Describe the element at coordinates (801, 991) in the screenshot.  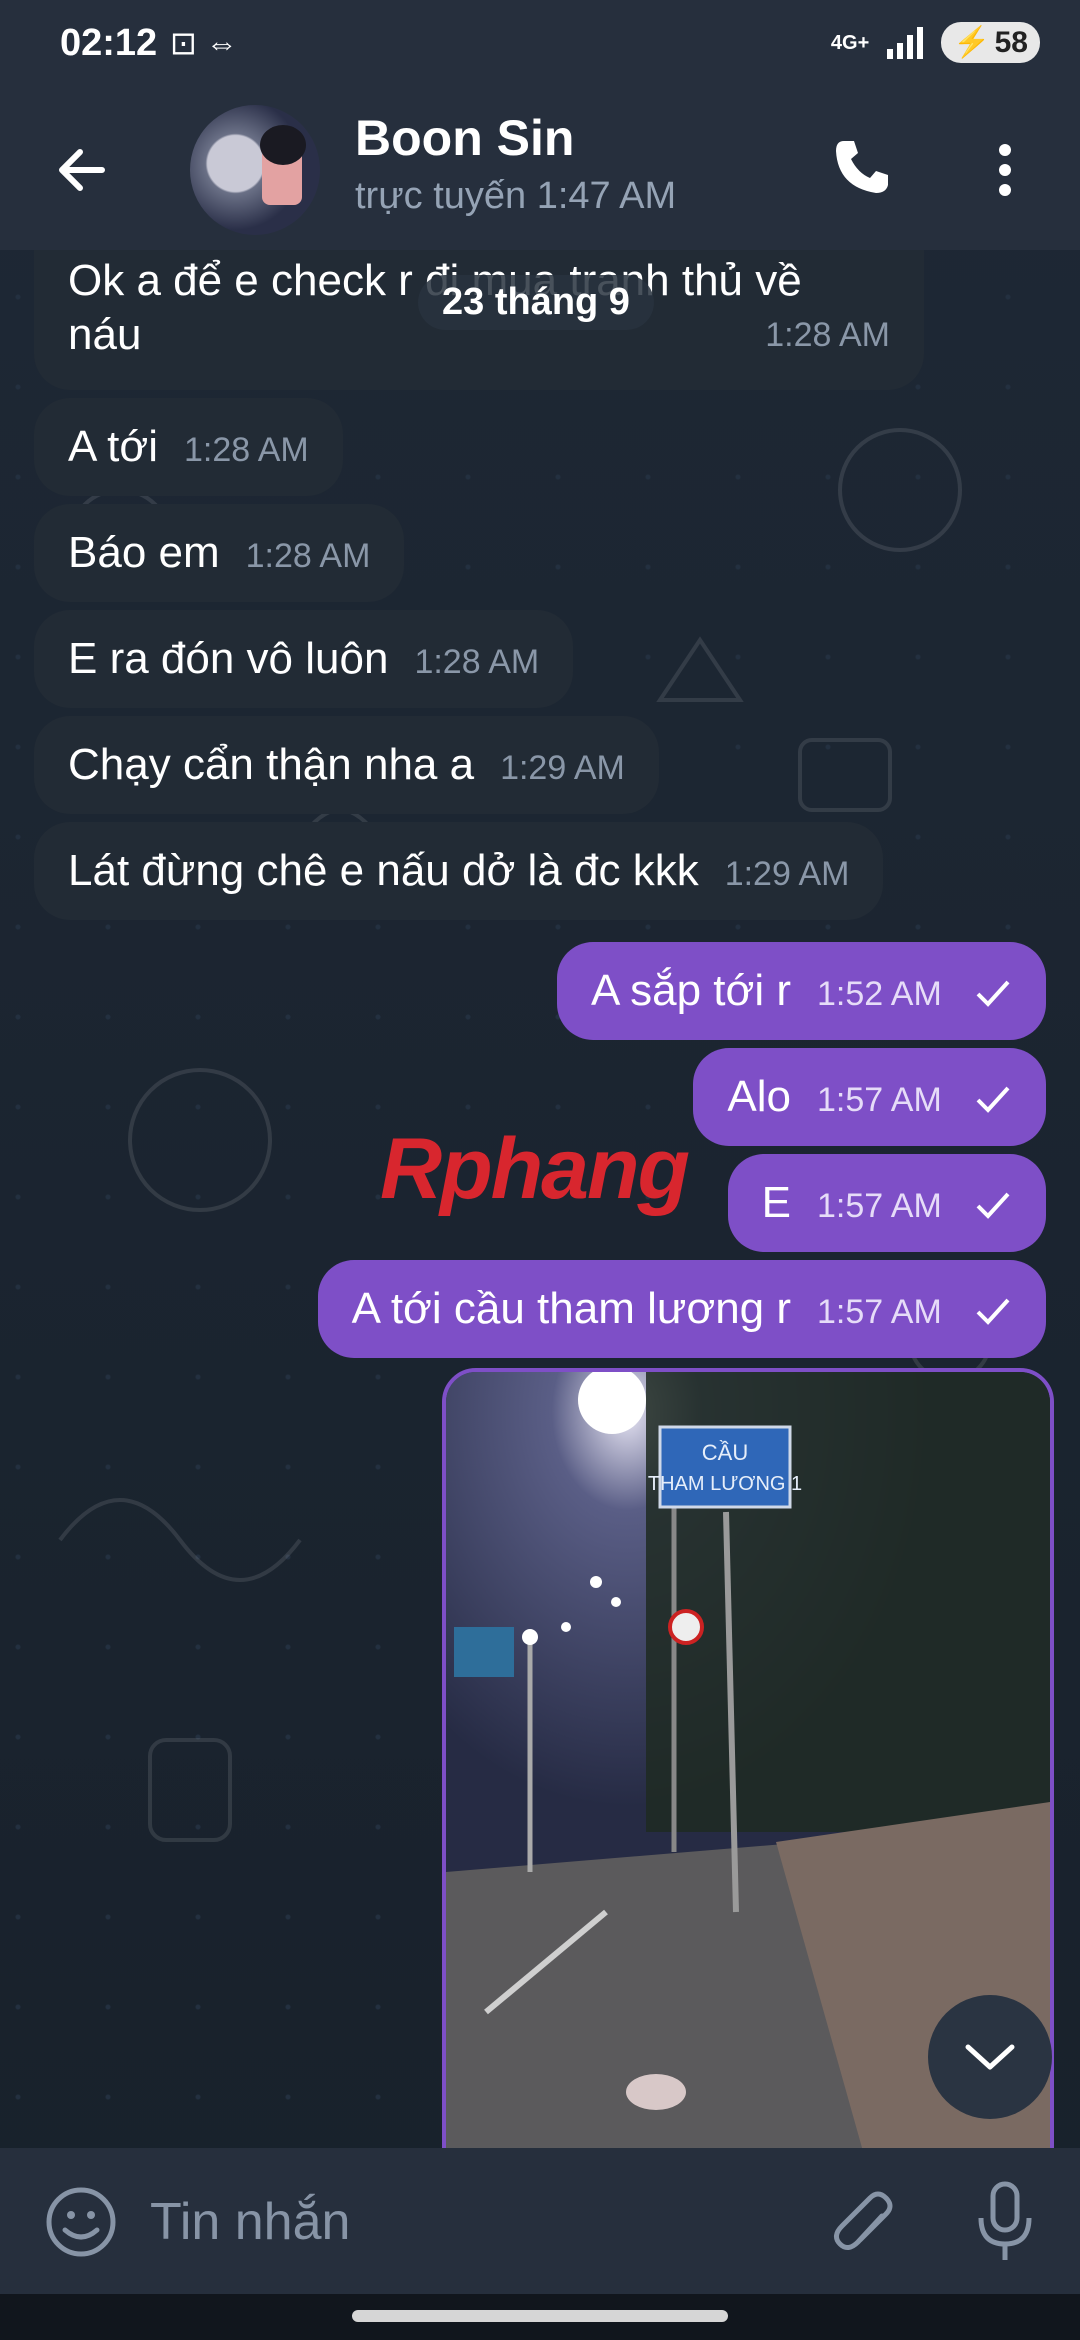
I see `message-bubble-outgoing: A sắp tới r 1:52 AM` at that location.